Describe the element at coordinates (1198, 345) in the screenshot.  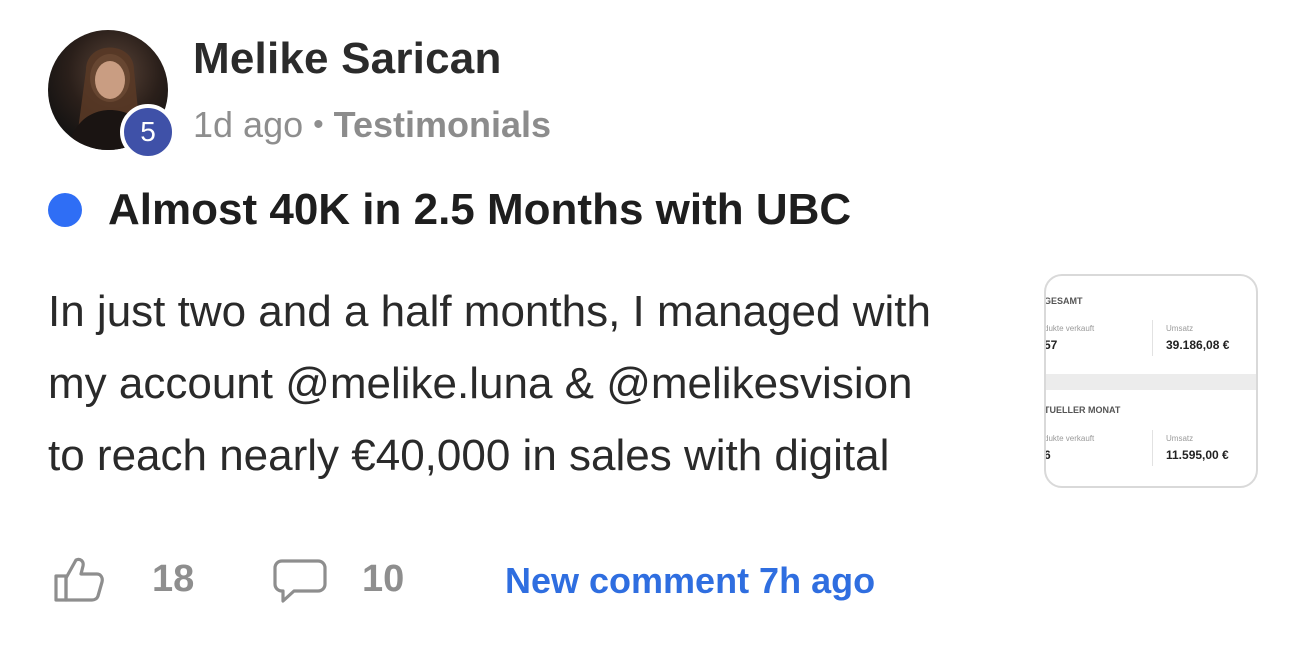
I see `thumb-value: 39.186,08 €` at that location.